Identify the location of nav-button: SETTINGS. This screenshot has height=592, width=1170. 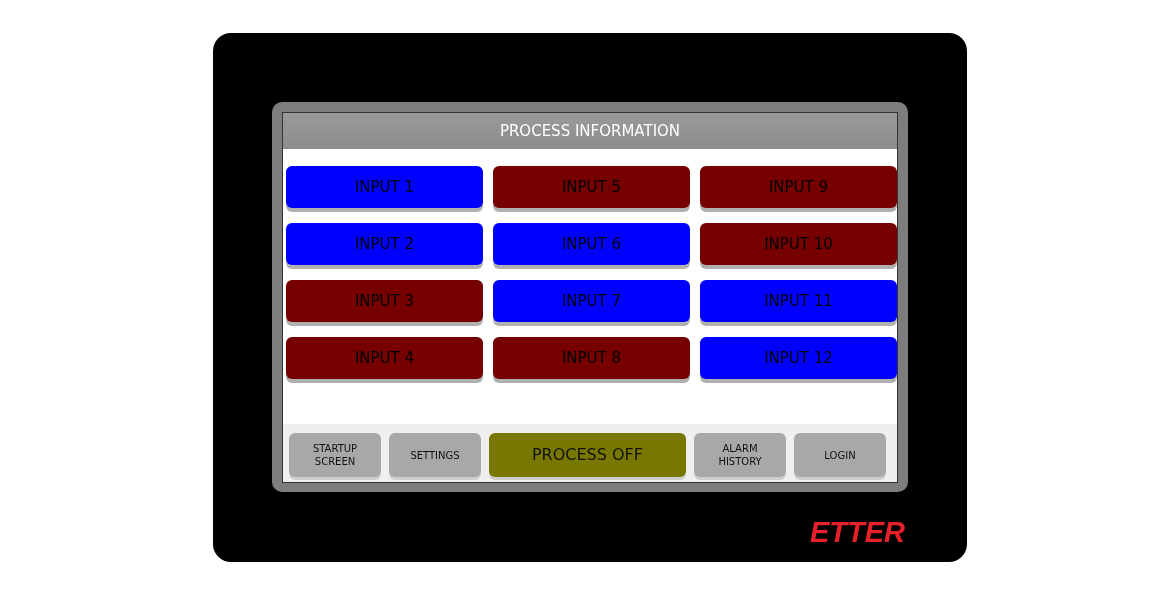
(435, 455).